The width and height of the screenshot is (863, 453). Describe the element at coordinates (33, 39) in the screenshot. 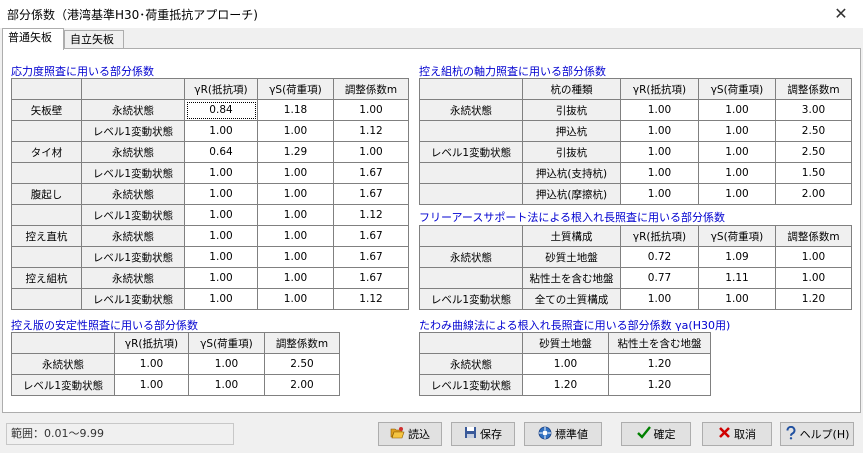

I see `tab-normal-sheet-pile: 普通矢板` at that location.